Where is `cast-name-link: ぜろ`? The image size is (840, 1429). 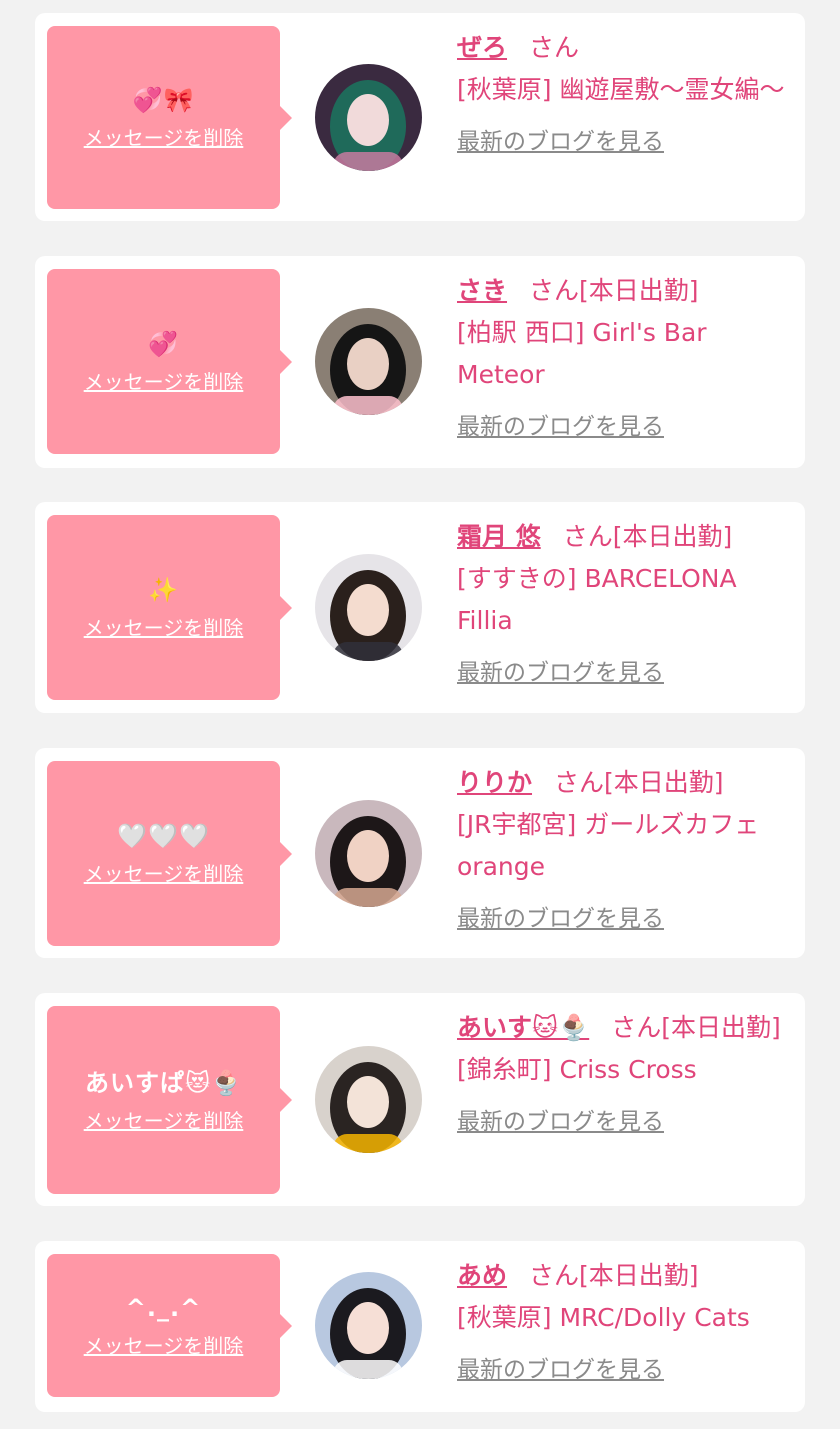 cast-name-link: ぜろ is located at coordinates (482, 47).